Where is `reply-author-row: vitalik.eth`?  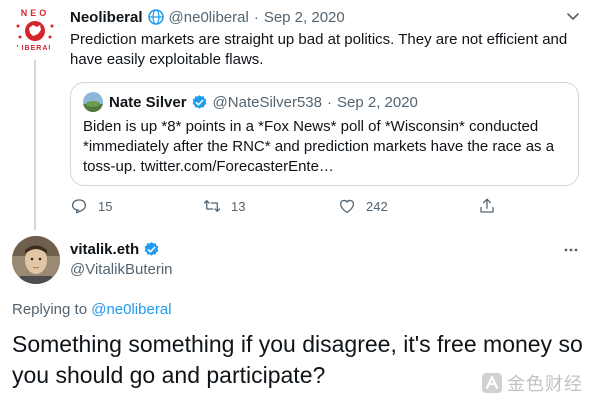
reply-author-row: vitalik.eth is located at coordinates (115, 249).